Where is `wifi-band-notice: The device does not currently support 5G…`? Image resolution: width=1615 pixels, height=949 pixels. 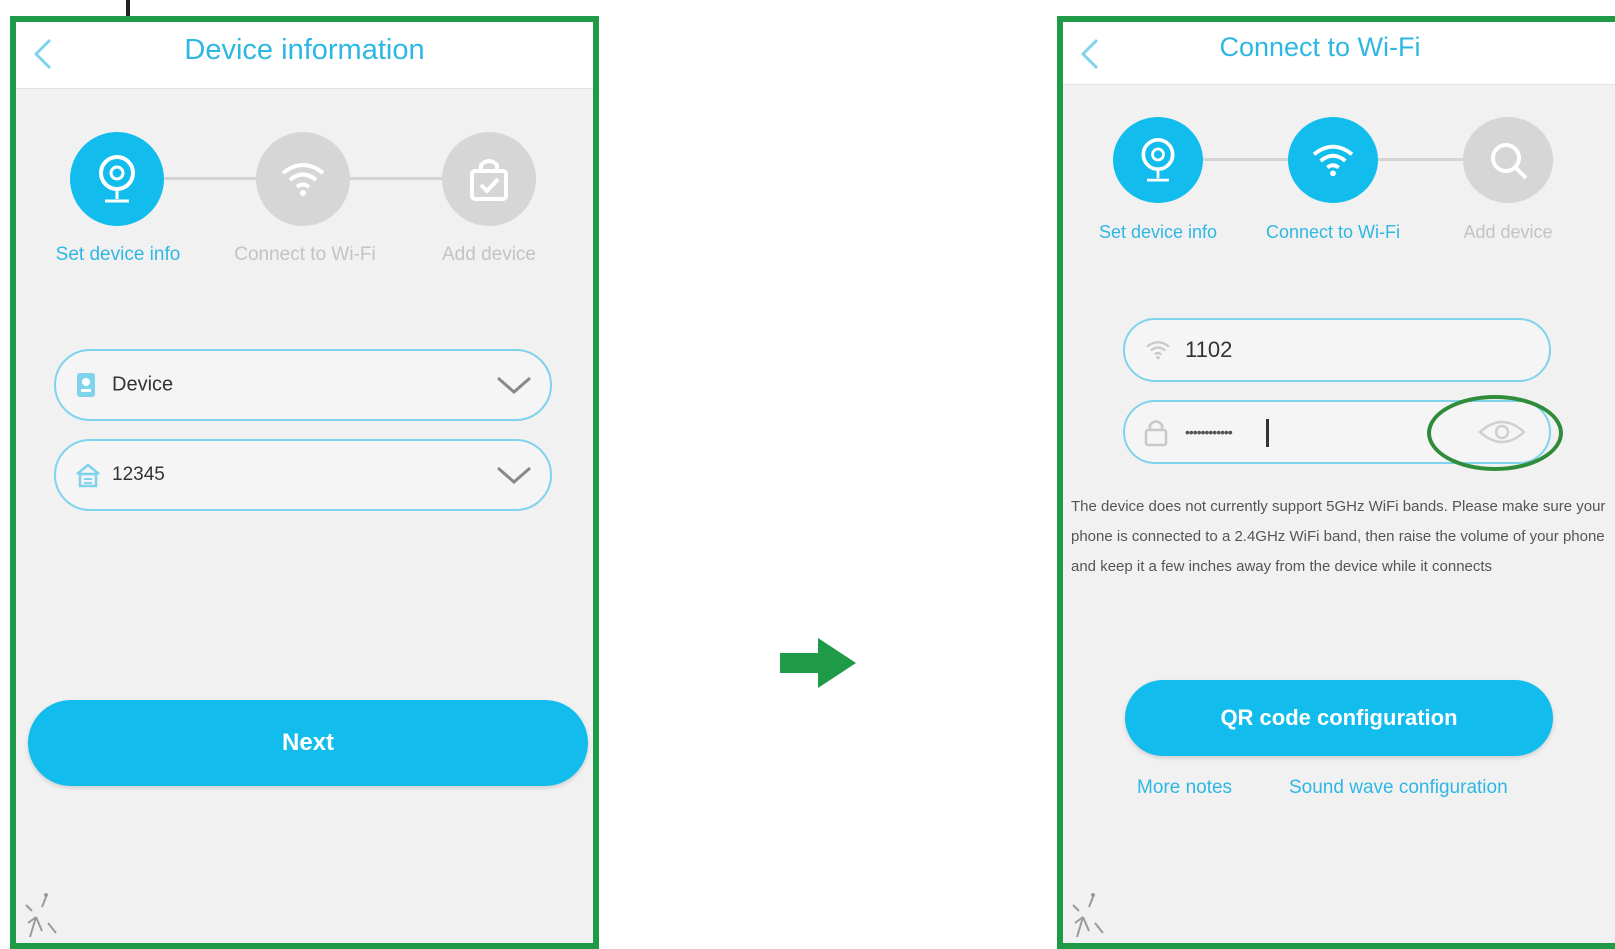
wifi-band-notice: The device does not currently support 5G… is located at coordinates (1338, 536).